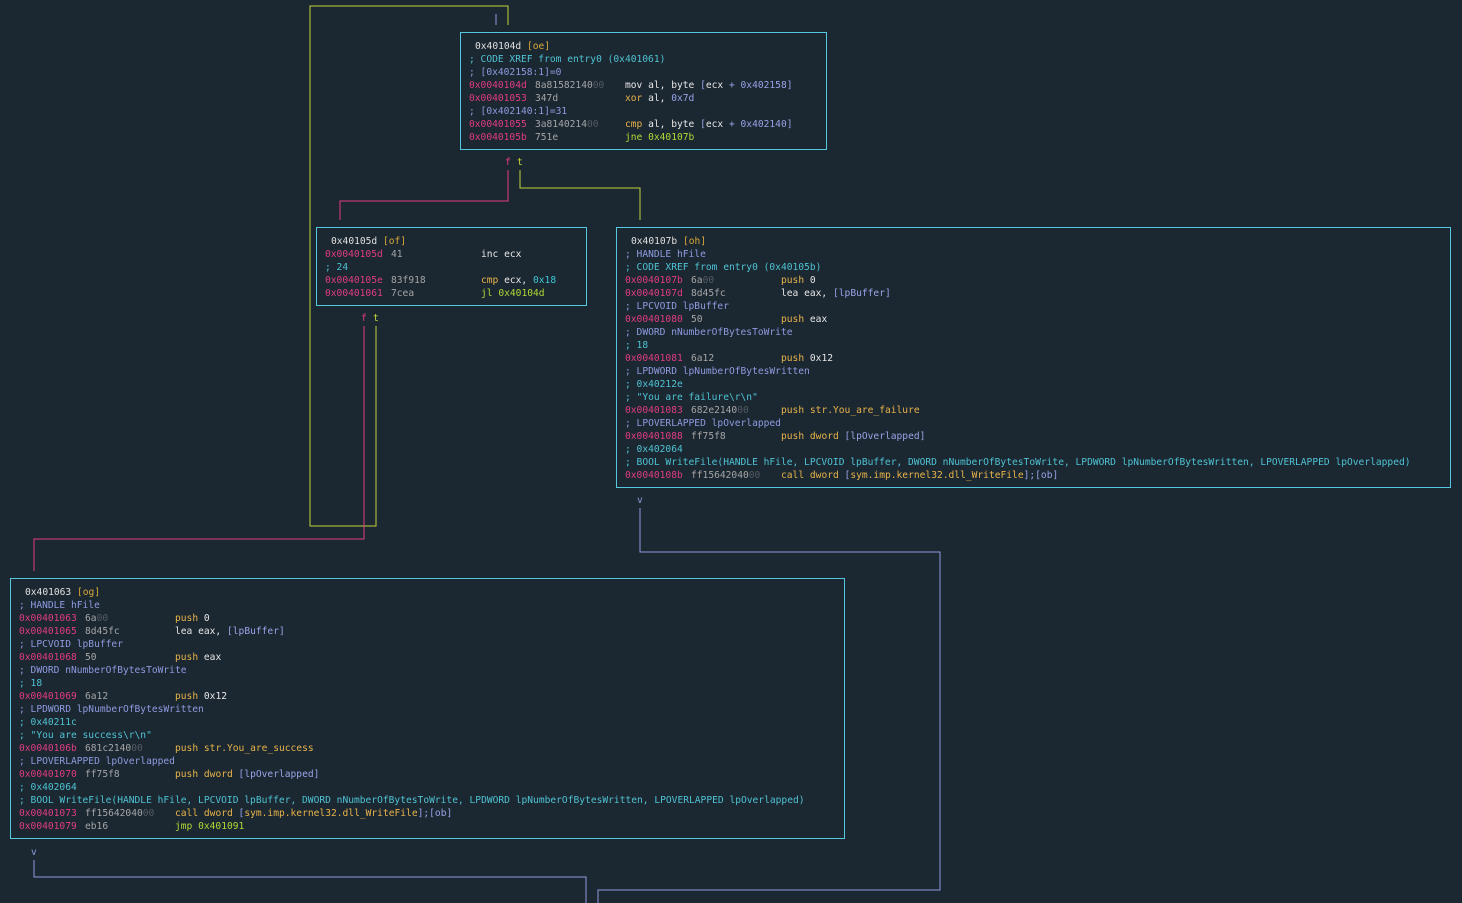 Image resolution: width=1462 pixels, height=903 pixels. What do you see at coordinates (198, 657) in the screenshot?
I see `instruction-disasm: push eax` at bounding box center [198, 657].